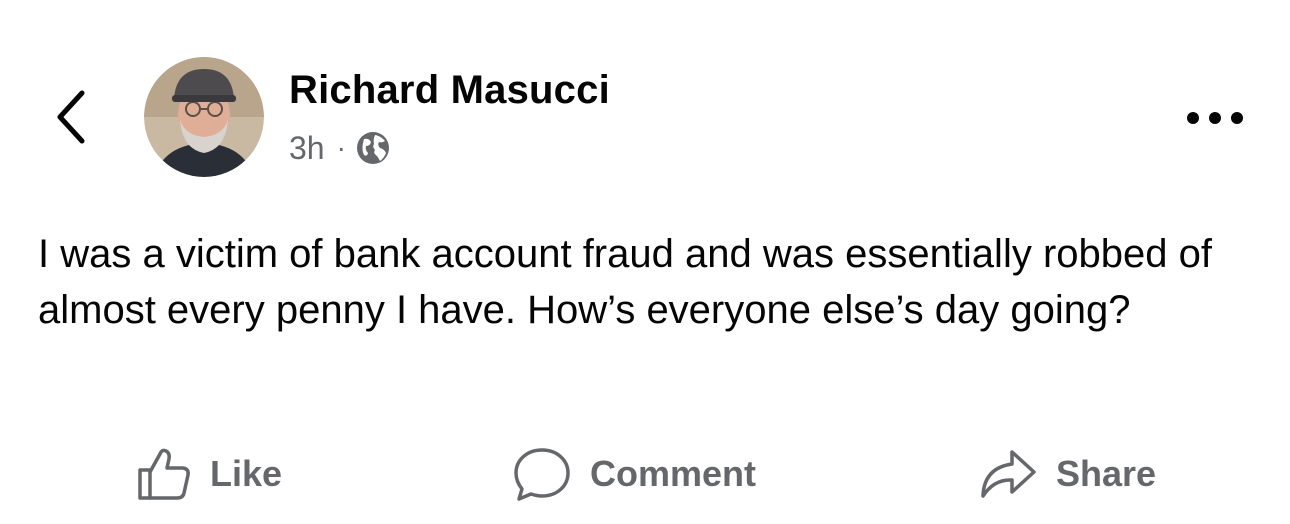 Image resolution: width=1290 pixels, height=524 pixels. I want to click on chevron-left-icon, so click(71, 117).